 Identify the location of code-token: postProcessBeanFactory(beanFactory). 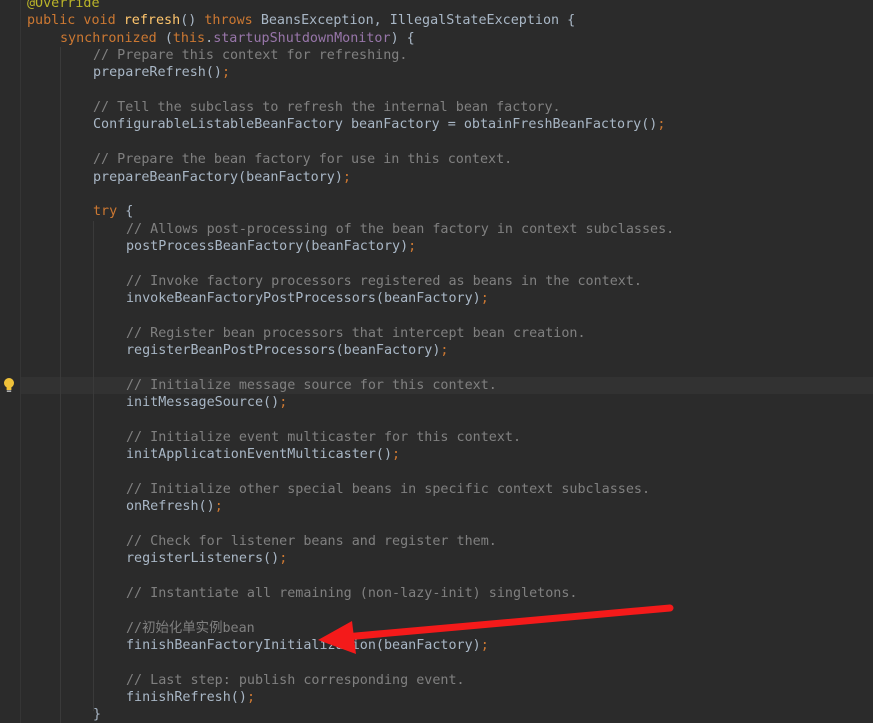
(267, 246).